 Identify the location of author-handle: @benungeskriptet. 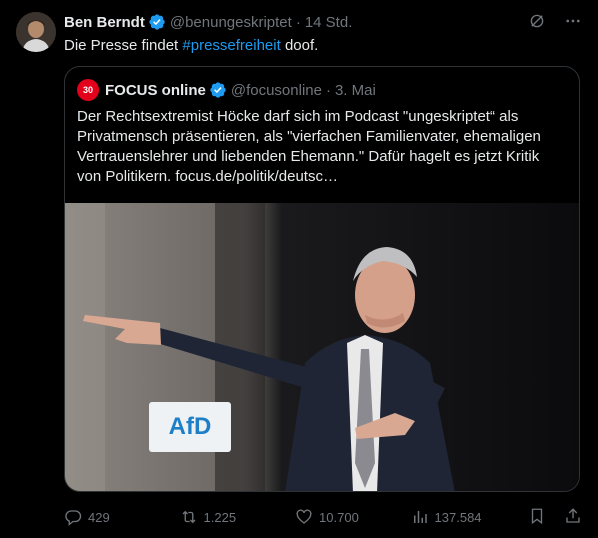
(231, 22).